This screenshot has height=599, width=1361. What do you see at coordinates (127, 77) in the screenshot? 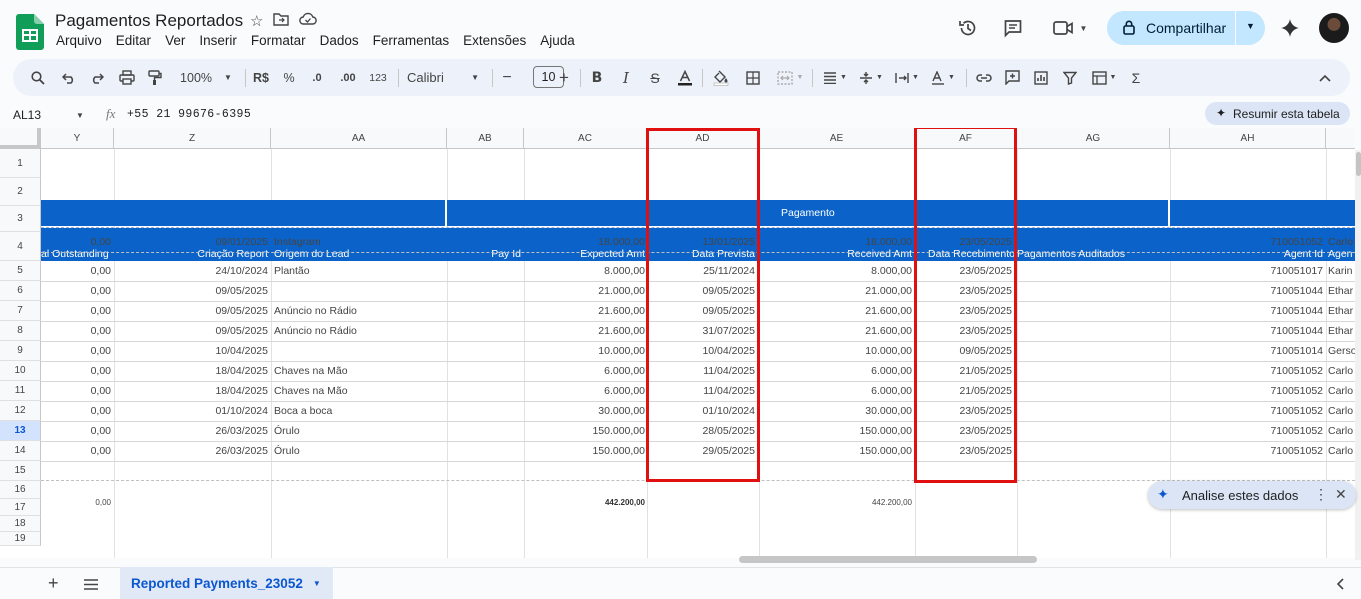
I see `print-icon` at bounding box center [127, 77].